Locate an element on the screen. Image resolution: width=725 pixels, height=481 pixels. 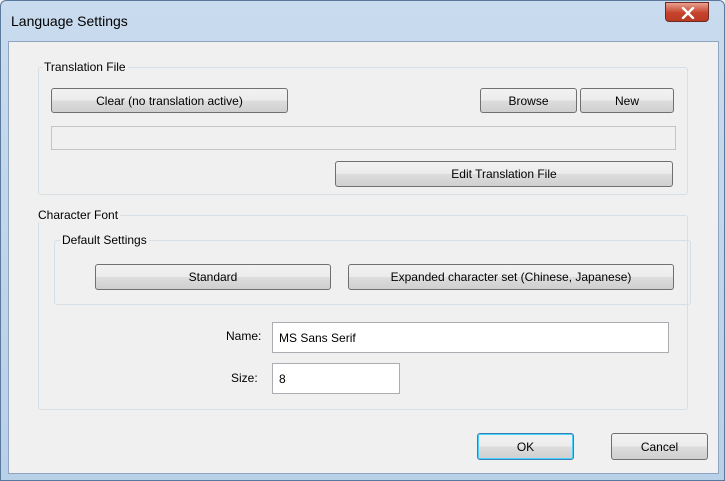
edit-translation-file-button: Edit Translation File is located at coordinates (504, 174).